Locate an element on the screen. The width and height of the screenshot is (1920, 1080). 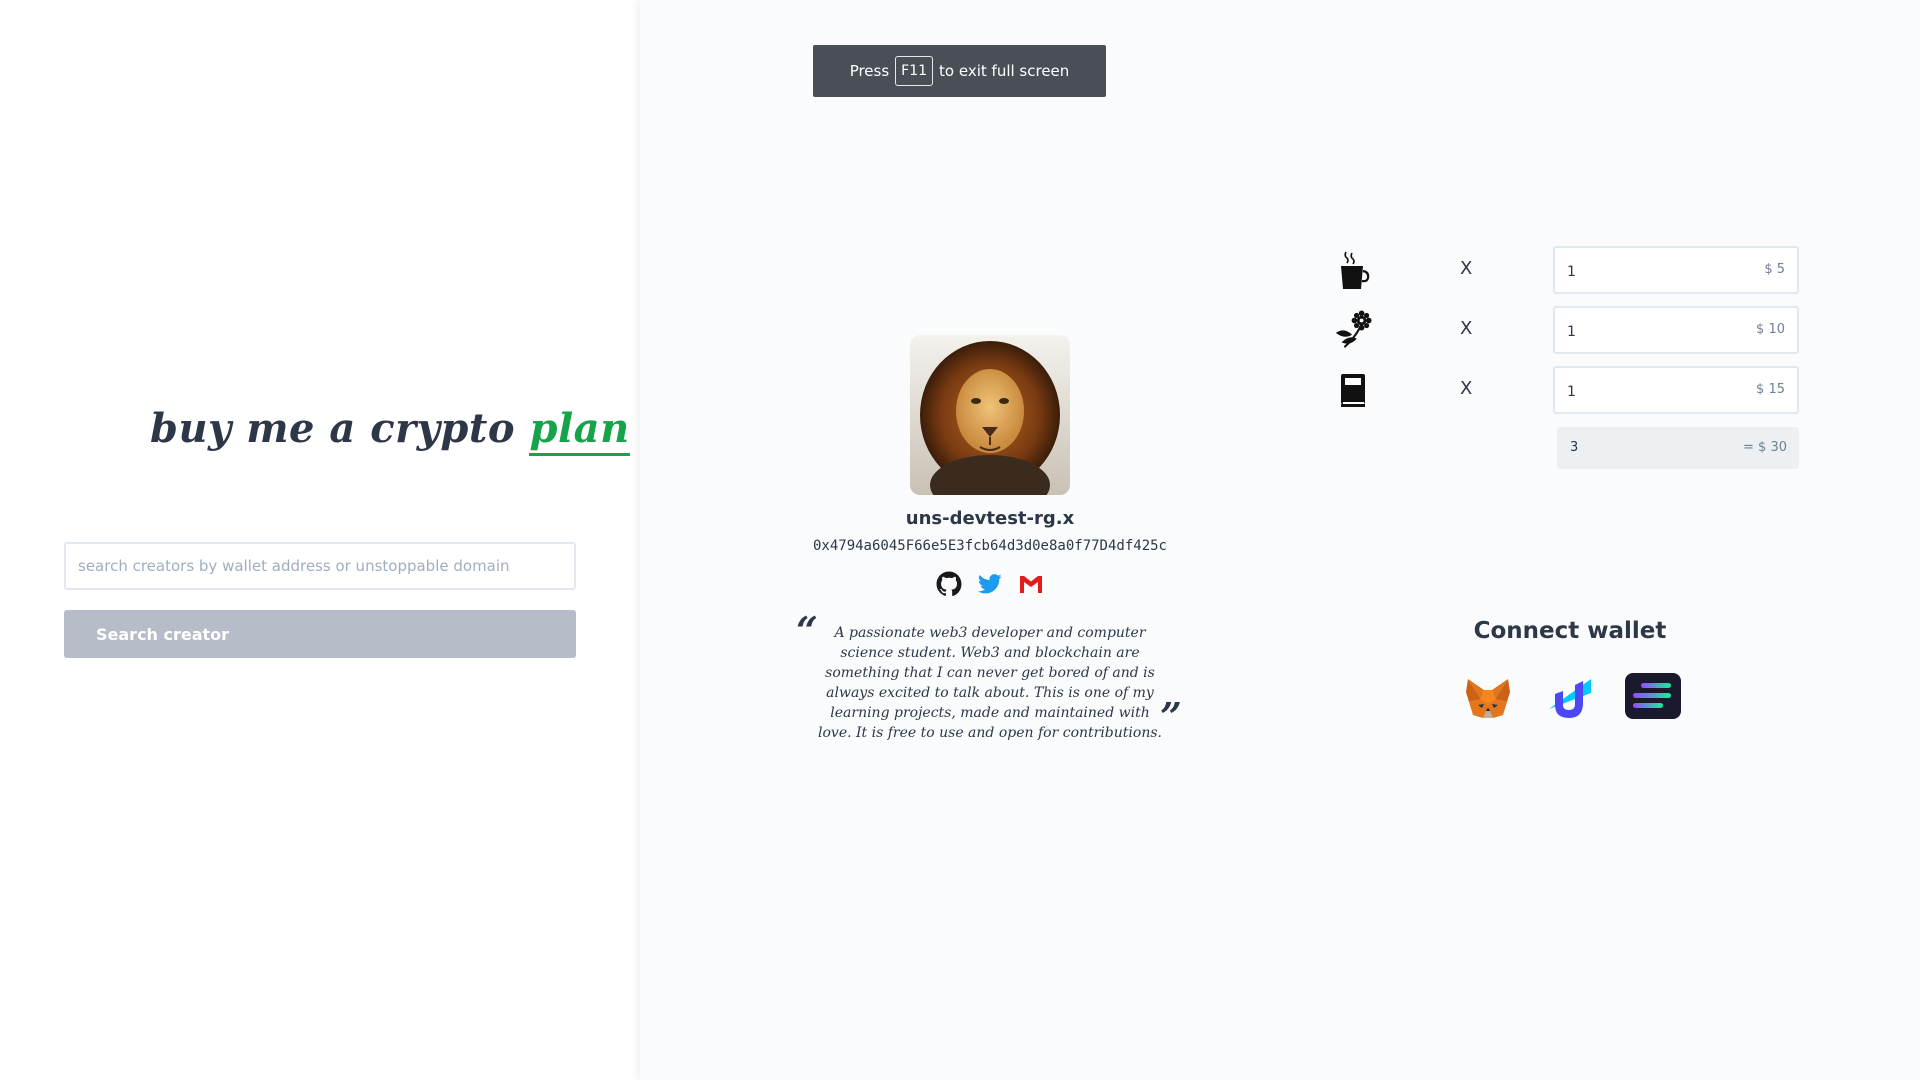
twitter-icon is located at coordinates (989, 584).